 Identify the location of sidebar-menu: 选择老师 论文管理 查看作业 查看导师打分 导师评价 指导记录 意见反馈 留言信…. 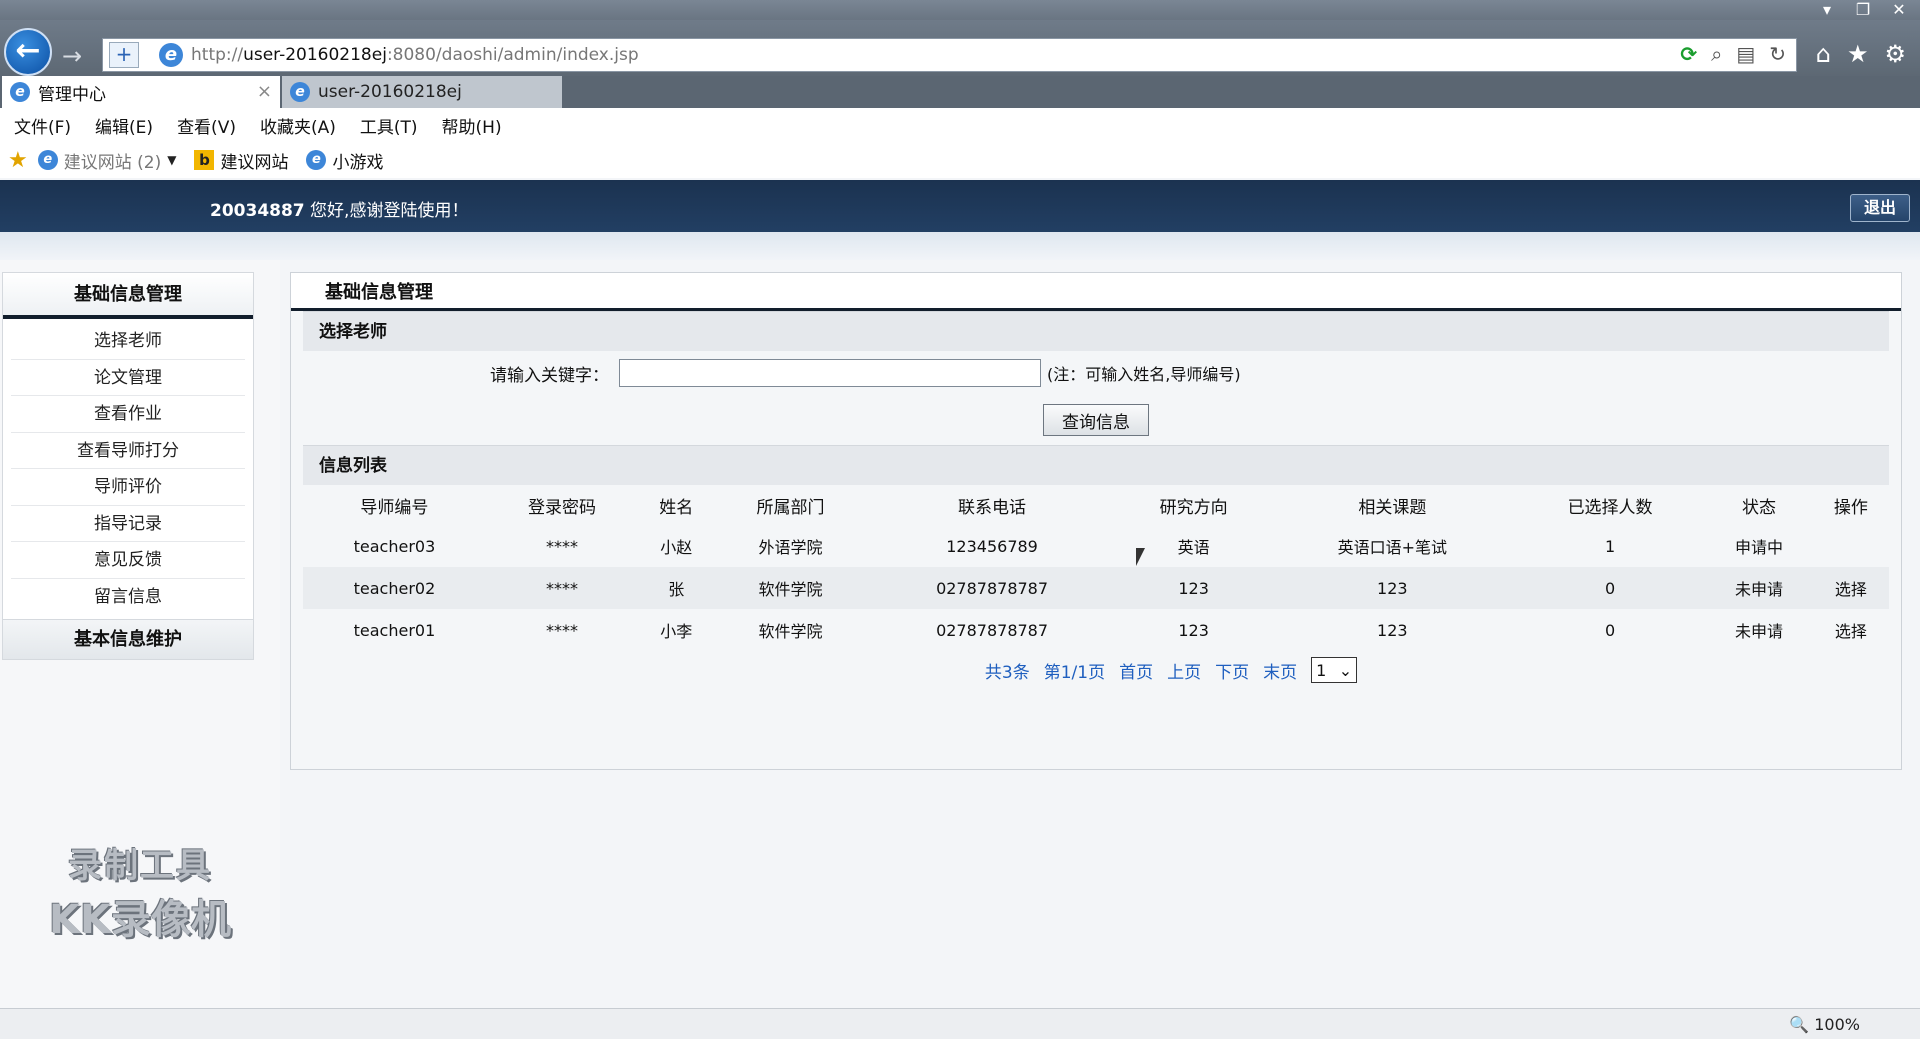
(128, 469).